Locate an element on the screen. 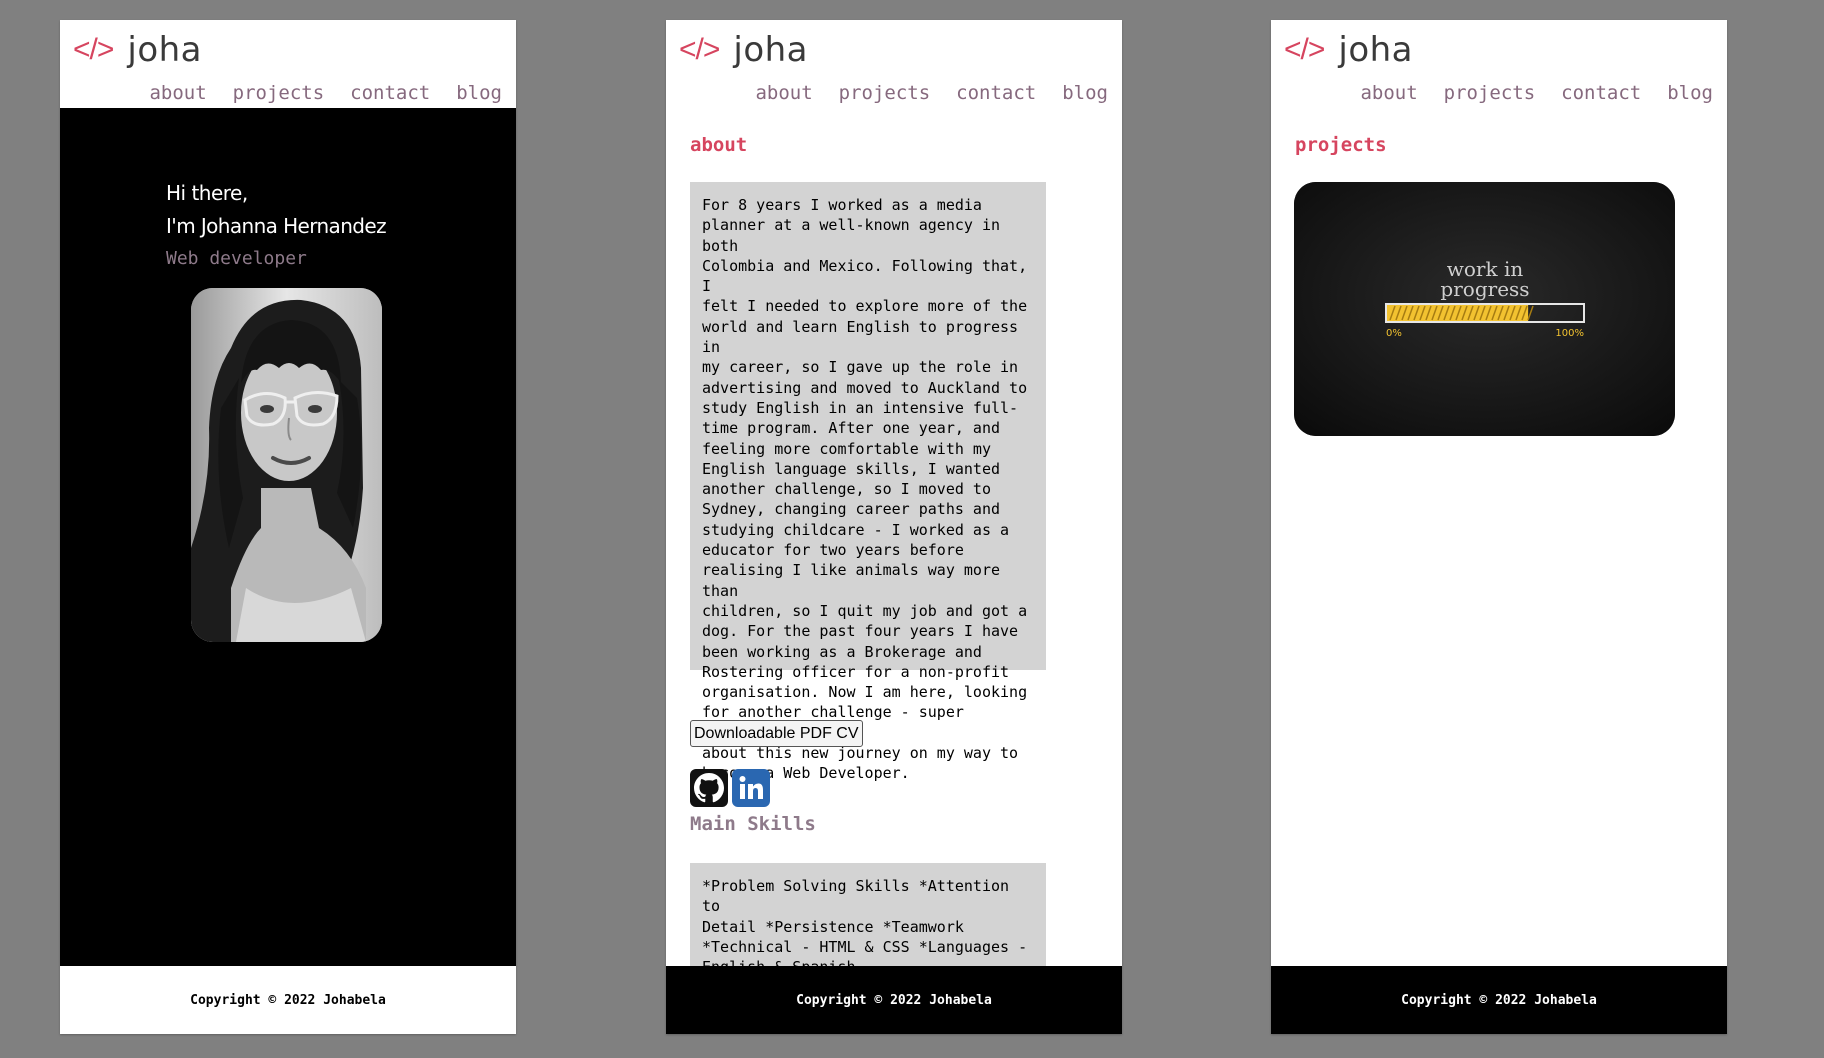 The image size is (1824, 1058). github-icon is located at coordinates (709, 788).